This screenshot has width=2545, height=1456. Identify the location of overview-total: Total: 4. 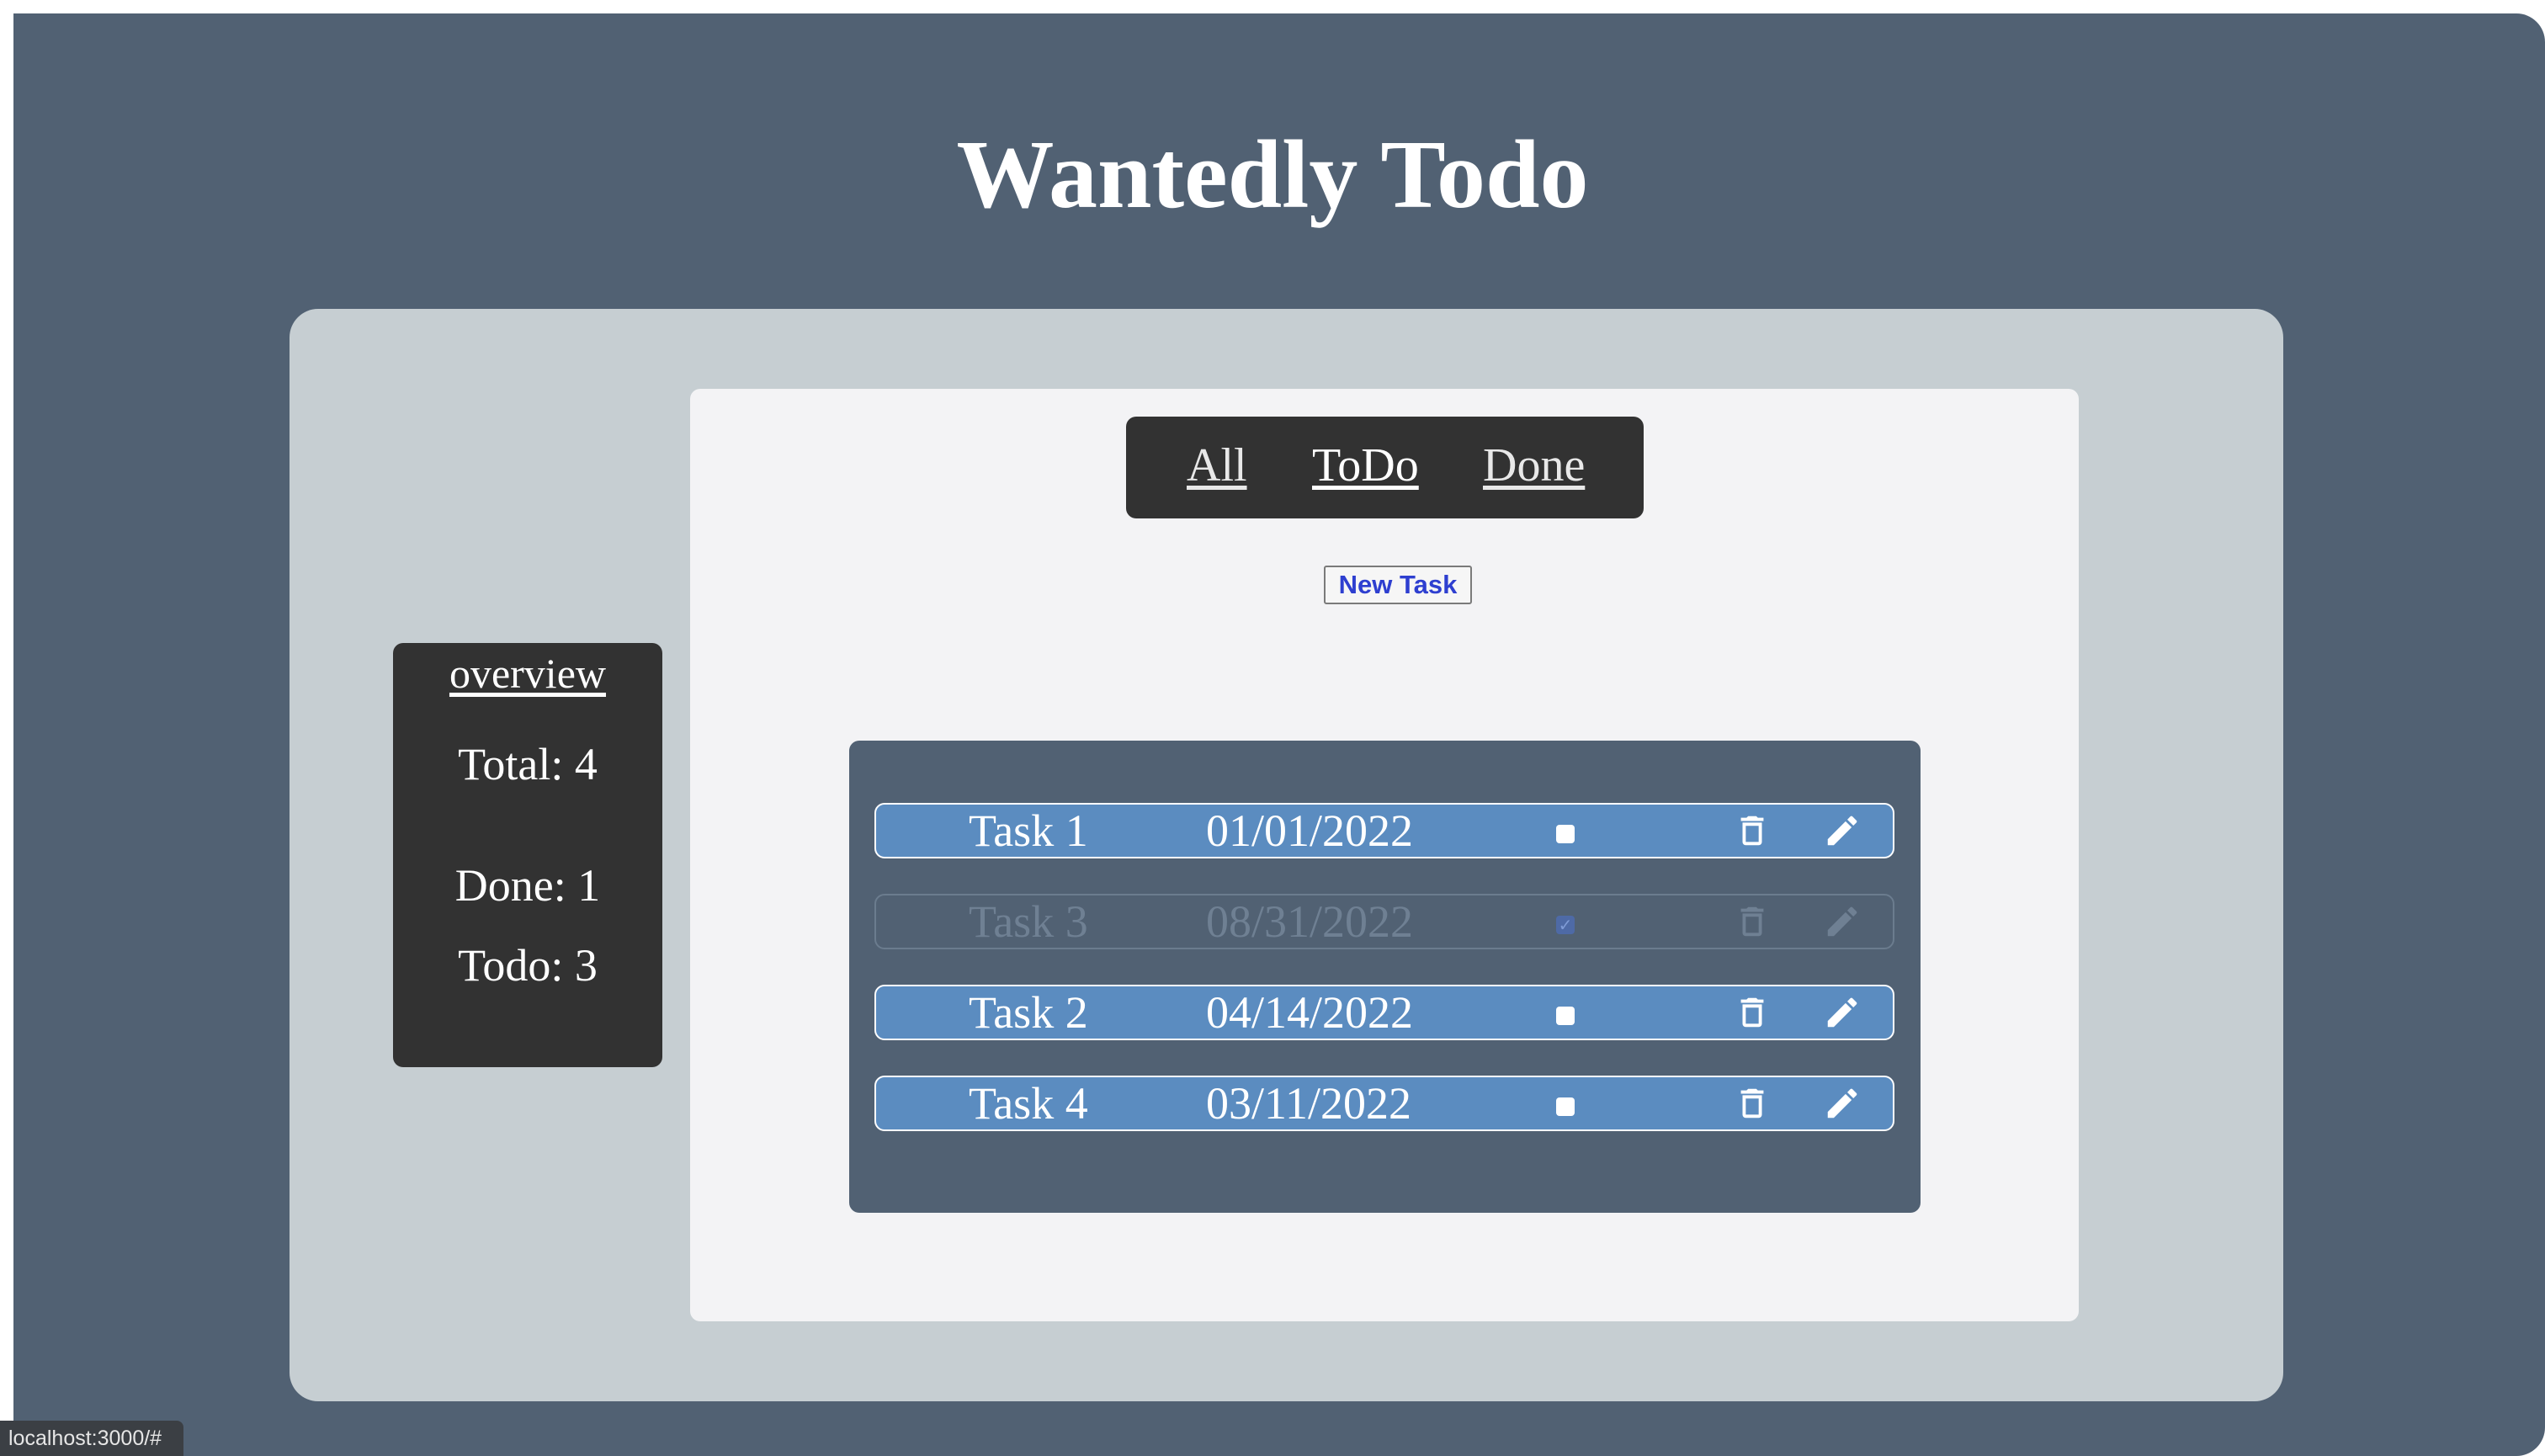
(528, 764).